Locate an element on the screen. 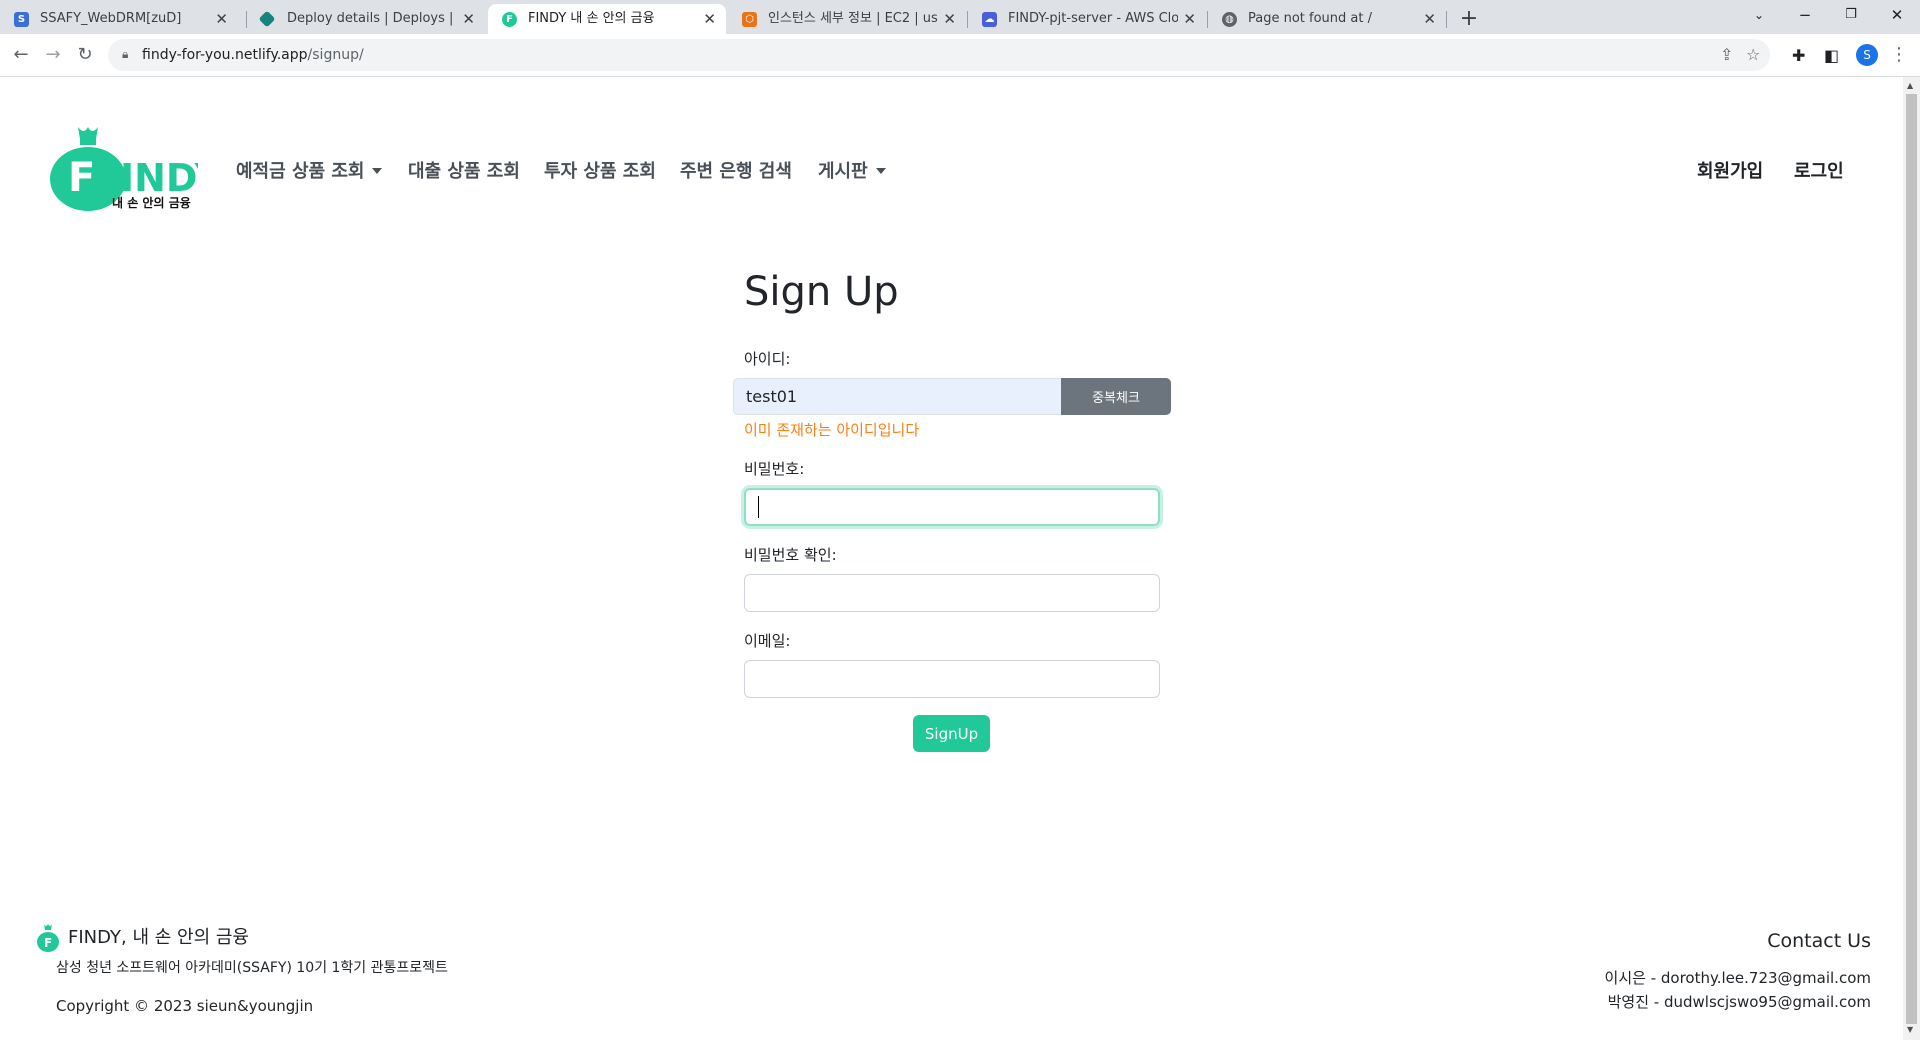  footer-copyright: Copyright © 2023 sieun&youngjin is located at coordinates (185, 1006).